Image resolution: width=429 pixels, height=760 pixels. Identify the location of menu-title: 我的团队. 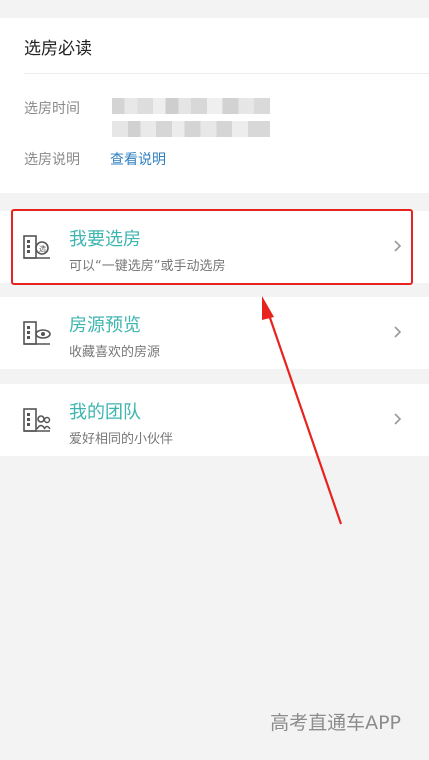
(105, 412).